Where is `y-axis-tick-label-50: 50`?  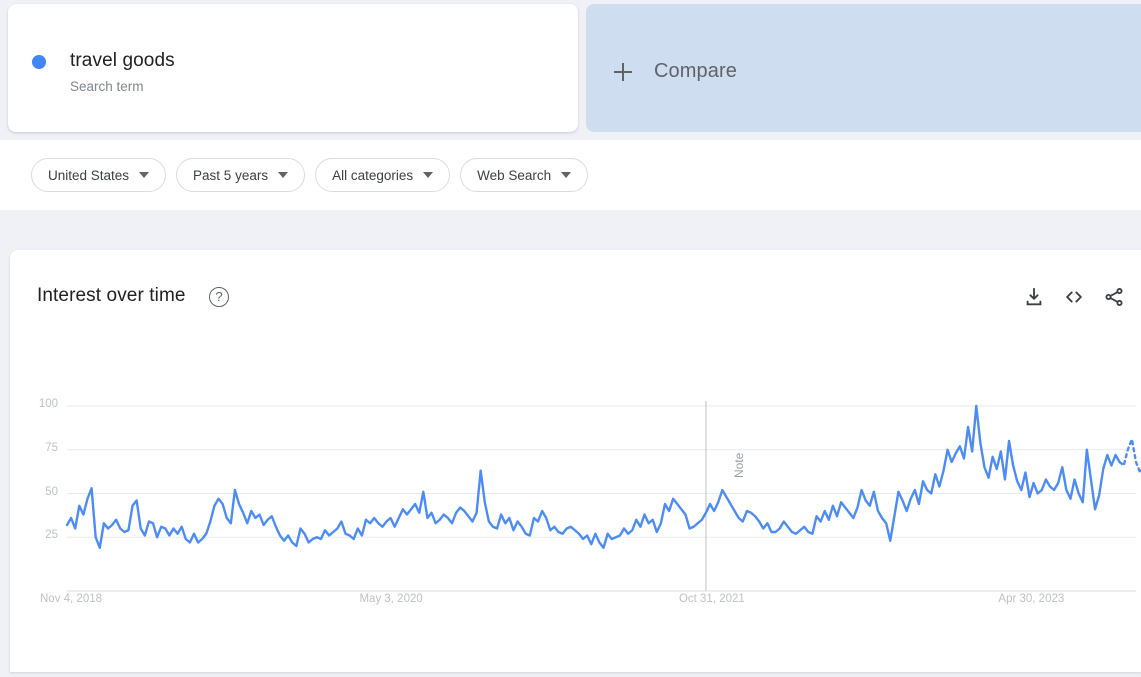
y-axis-tick-label-50: 50 is located at coordinates (51, 491).